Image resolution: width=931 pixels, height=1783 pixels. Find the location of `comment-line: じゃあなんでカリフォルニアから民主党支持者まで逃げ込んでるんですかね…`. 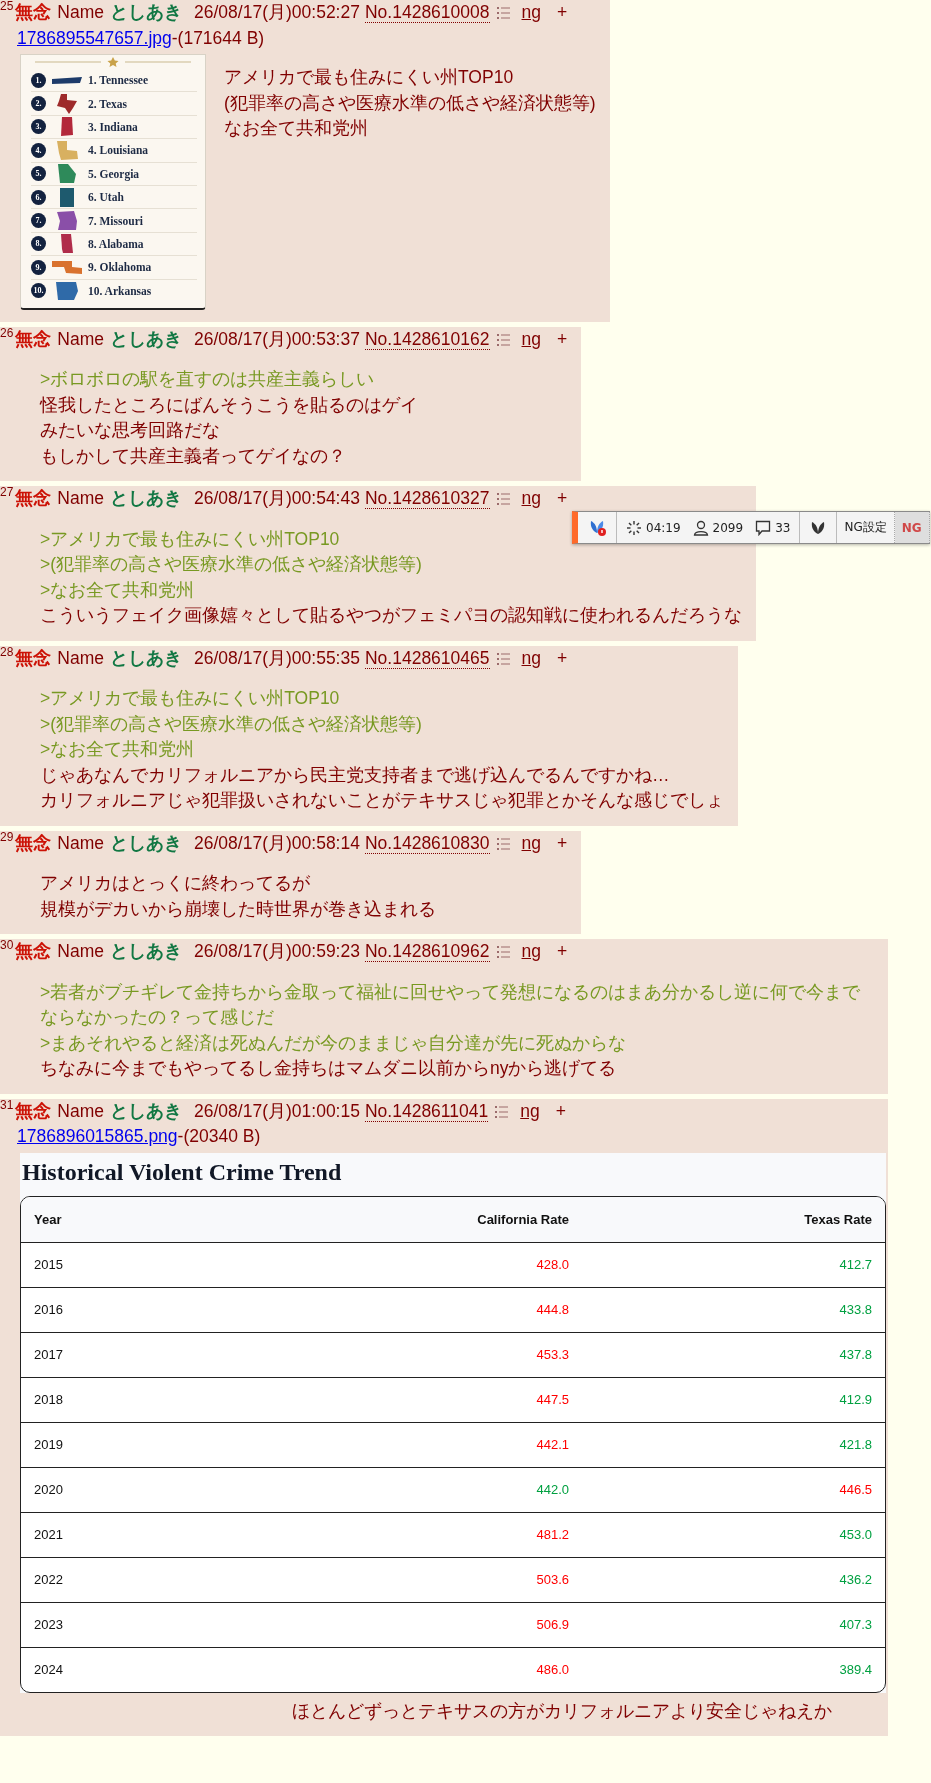

comment-line: じゃあなんでカリフォルニアから民主党支持者まで逃げ込んでるんですかね… is located at coordinates (355, 775).